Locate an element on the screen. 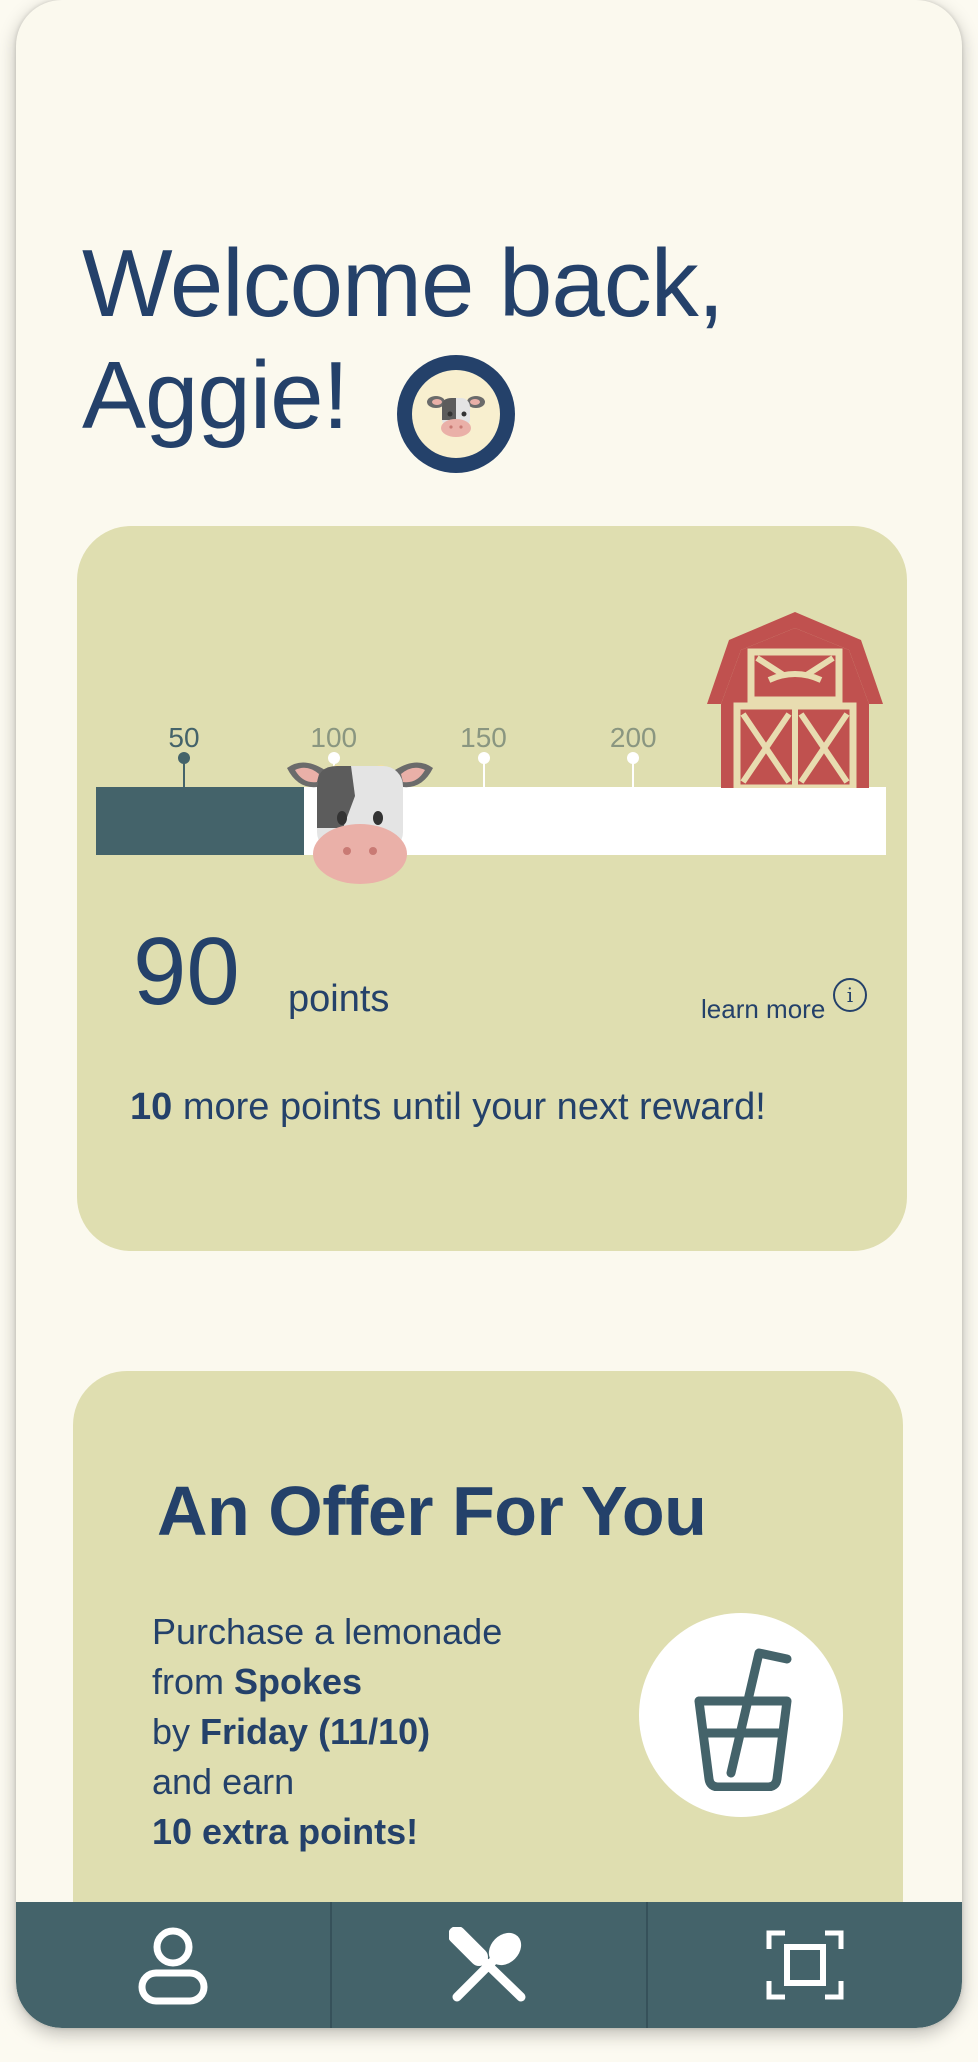 The height and width of the screenshot is (2062, 978). next-reward-text: more points until your next reward! is located at coordinates (469, 1107).